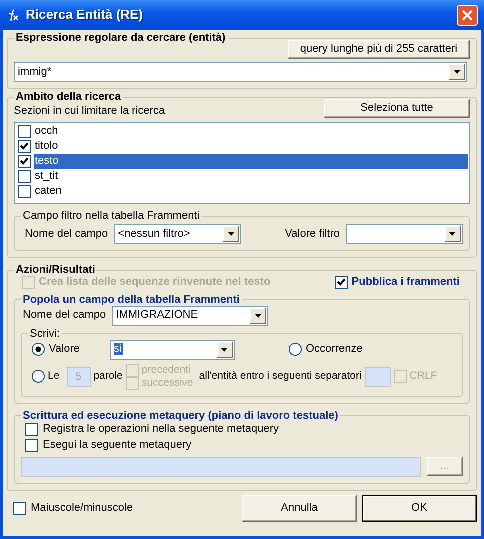 This screenshot has width=484, height=539. What do you see at coordinates (64, 349) in the screenshot?
I see `radio-label: Valore` at bounding box center [64, 349].